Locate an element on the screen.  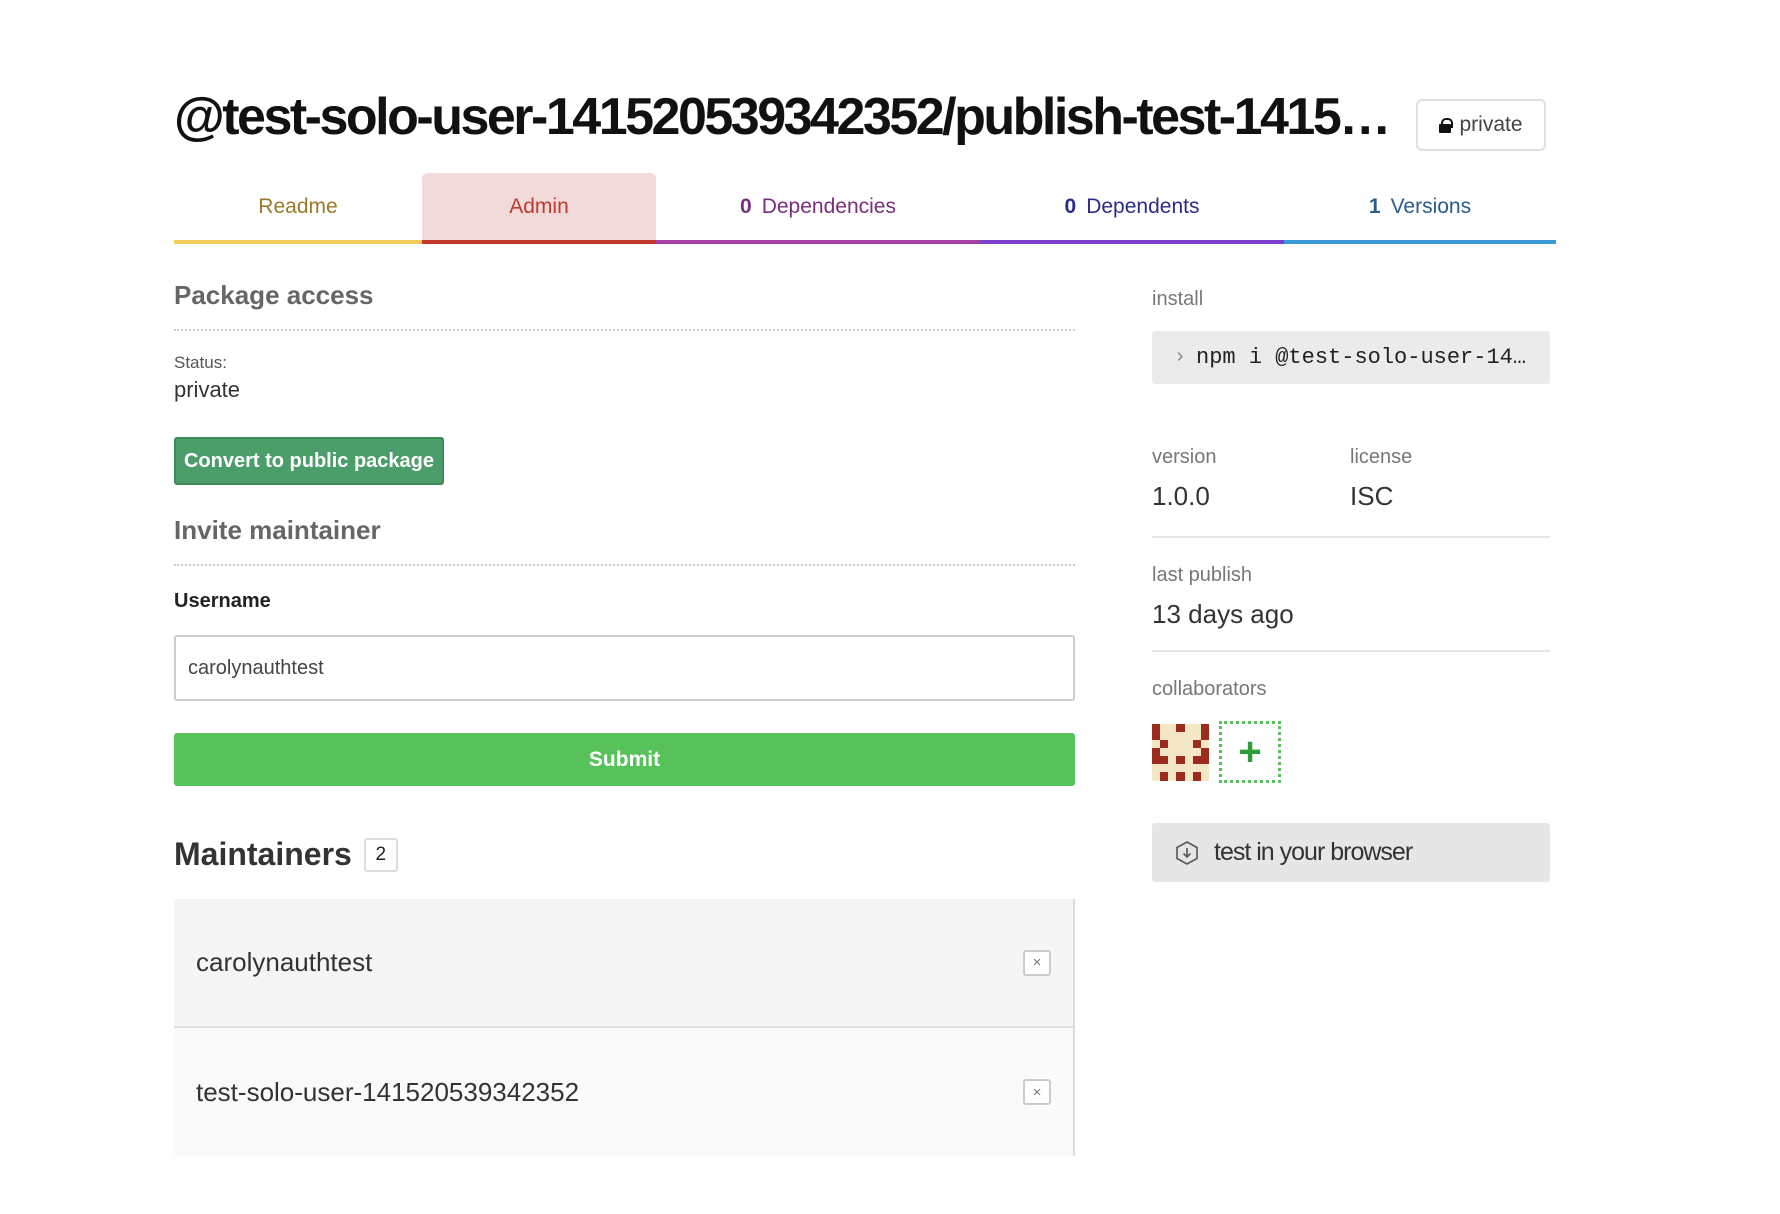
maintainers-title: Maintainers is located at coordinates (263, 854).